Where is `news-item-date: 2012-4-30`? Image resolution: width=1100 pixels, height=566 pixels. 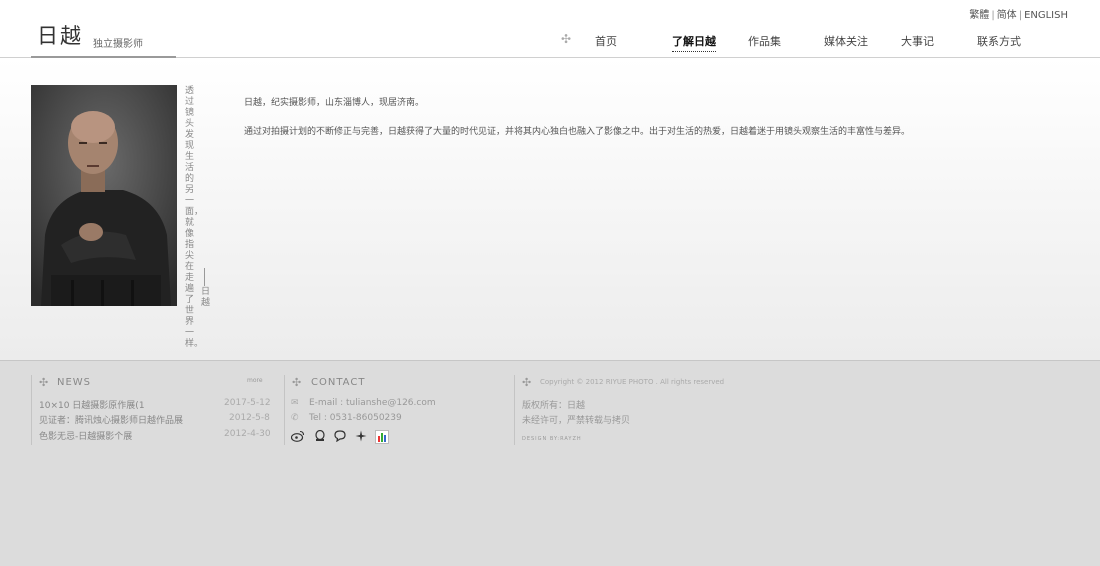 news-item-date: 2012-4-30 is located at coordinates (247, 434).